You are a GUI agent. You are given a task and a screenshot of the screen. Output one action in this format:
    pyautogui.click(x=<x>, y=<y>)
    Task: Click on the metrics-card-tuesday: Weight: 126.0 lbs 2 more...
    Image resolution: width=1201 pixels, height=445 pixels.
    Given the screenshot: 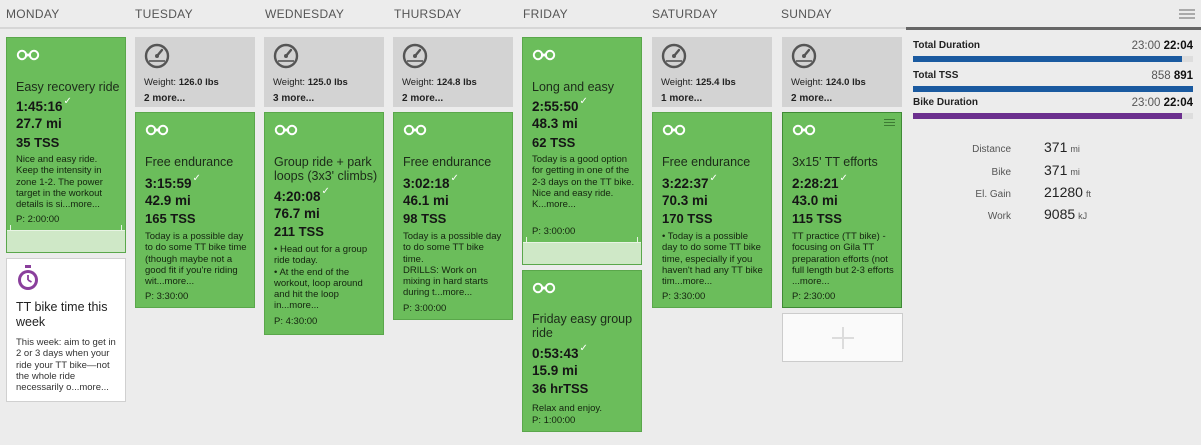 What is the action you would take?
    pyautogui.click(x=195, y=72)
    